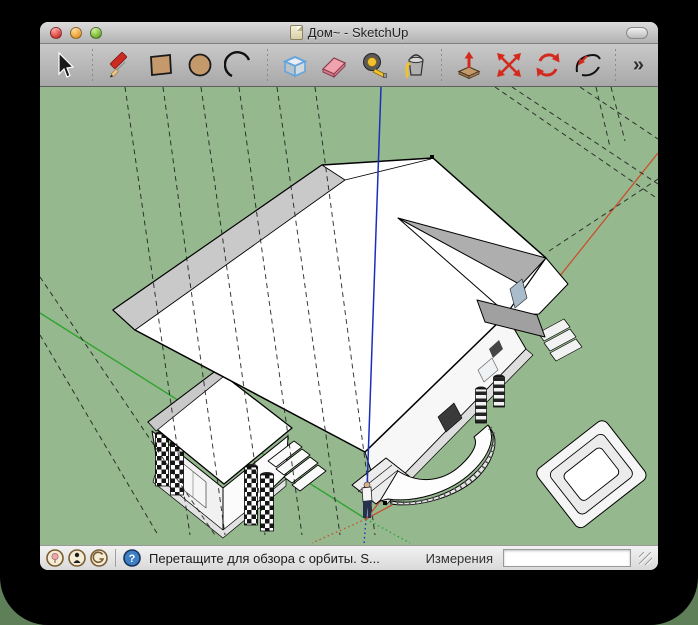  I want to click on zoom-button, so click(96, 32).